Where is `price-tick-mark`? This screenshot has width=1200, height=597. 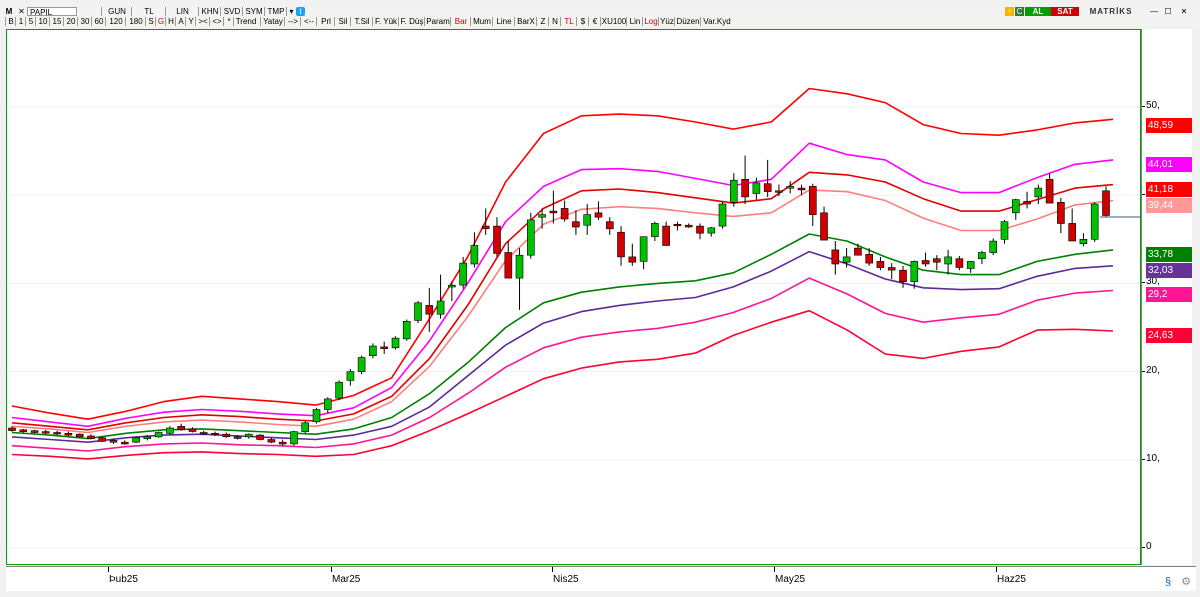 price-tick-mark is located at coordinates (1143, 459).